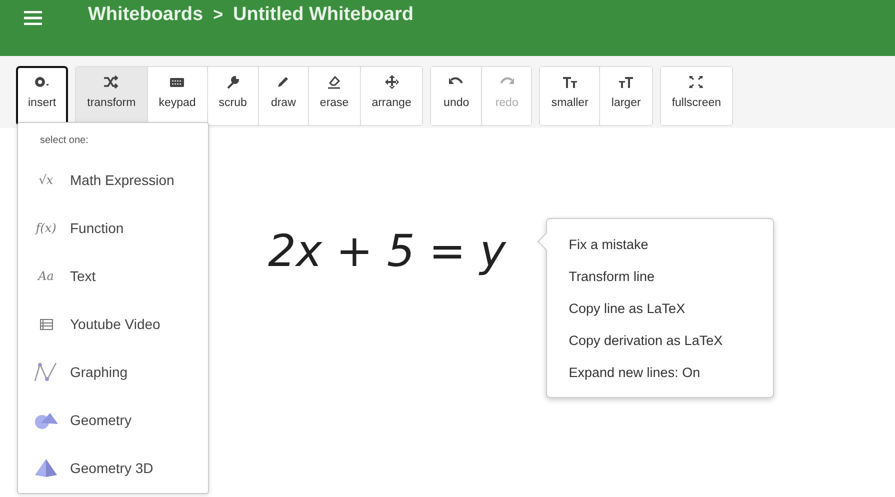  What do you see at coordinates (46, 276) in the screenshot?
I see `math-symbol-icon: Aa` at bounding box center [46, 276].